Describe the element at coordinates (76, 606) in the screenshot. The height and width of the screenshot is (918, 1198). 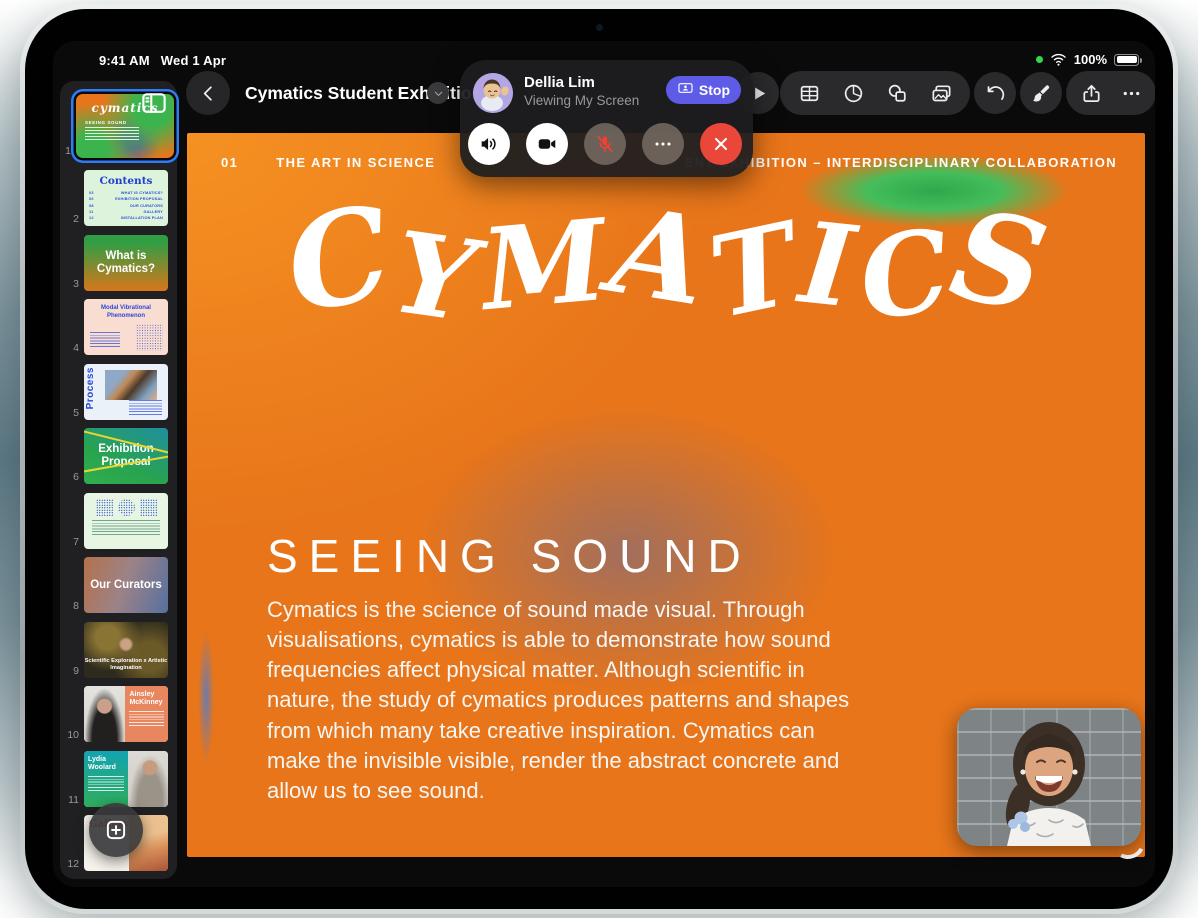
I see `slide-number: 8` at that location.